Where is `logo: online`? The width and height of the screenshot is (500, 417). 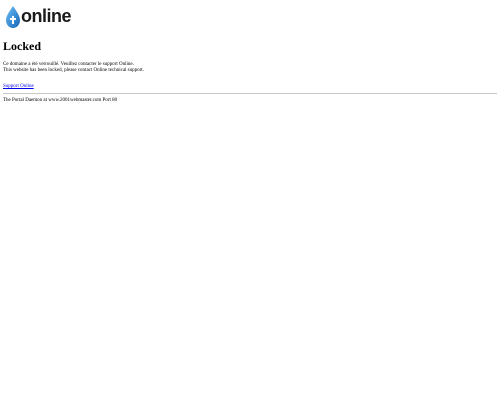 logo: online is located at coordinates (250, 16).